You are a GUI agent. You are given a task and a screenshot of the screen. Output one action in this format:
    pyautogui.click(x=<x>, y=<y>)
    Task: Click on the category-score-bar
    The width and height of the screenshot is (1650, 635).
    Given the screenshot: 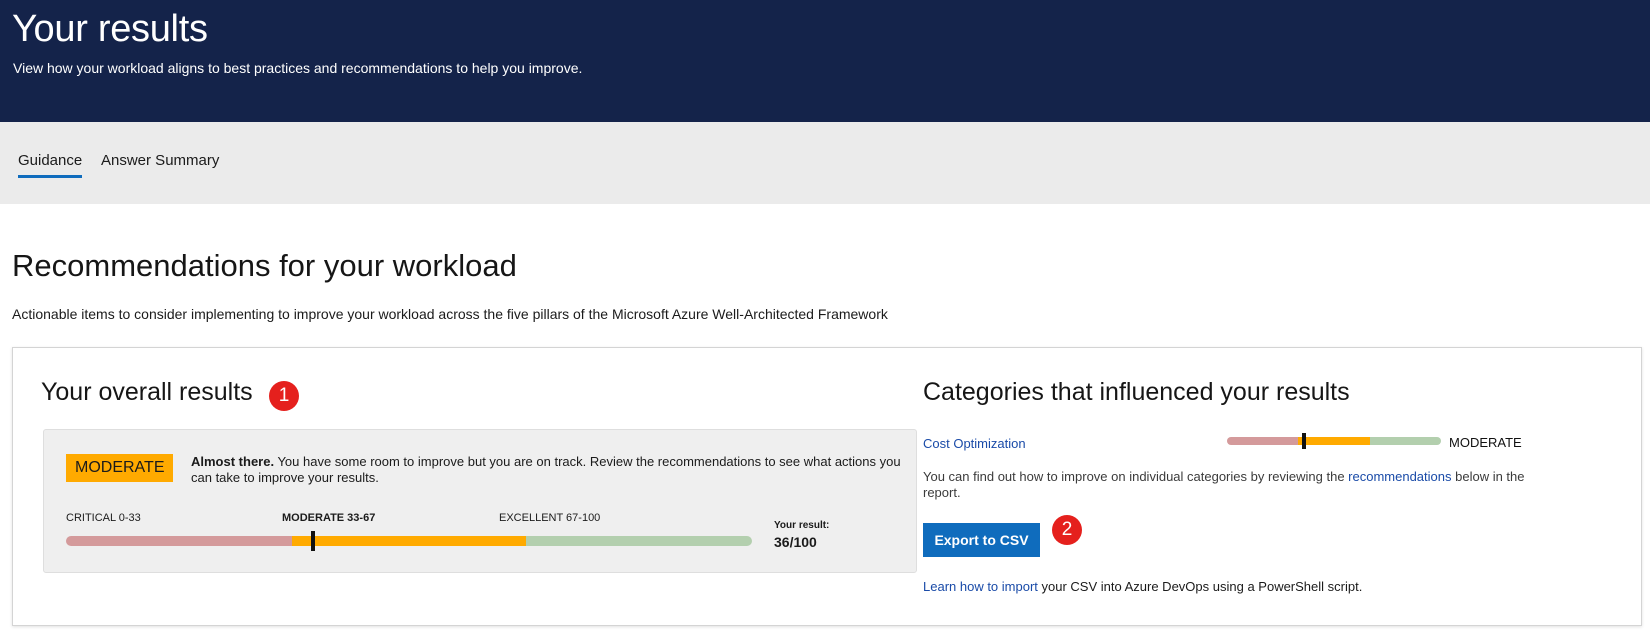 What is the action you would take?
    pyautogui.click(x=1334, y=441)
    